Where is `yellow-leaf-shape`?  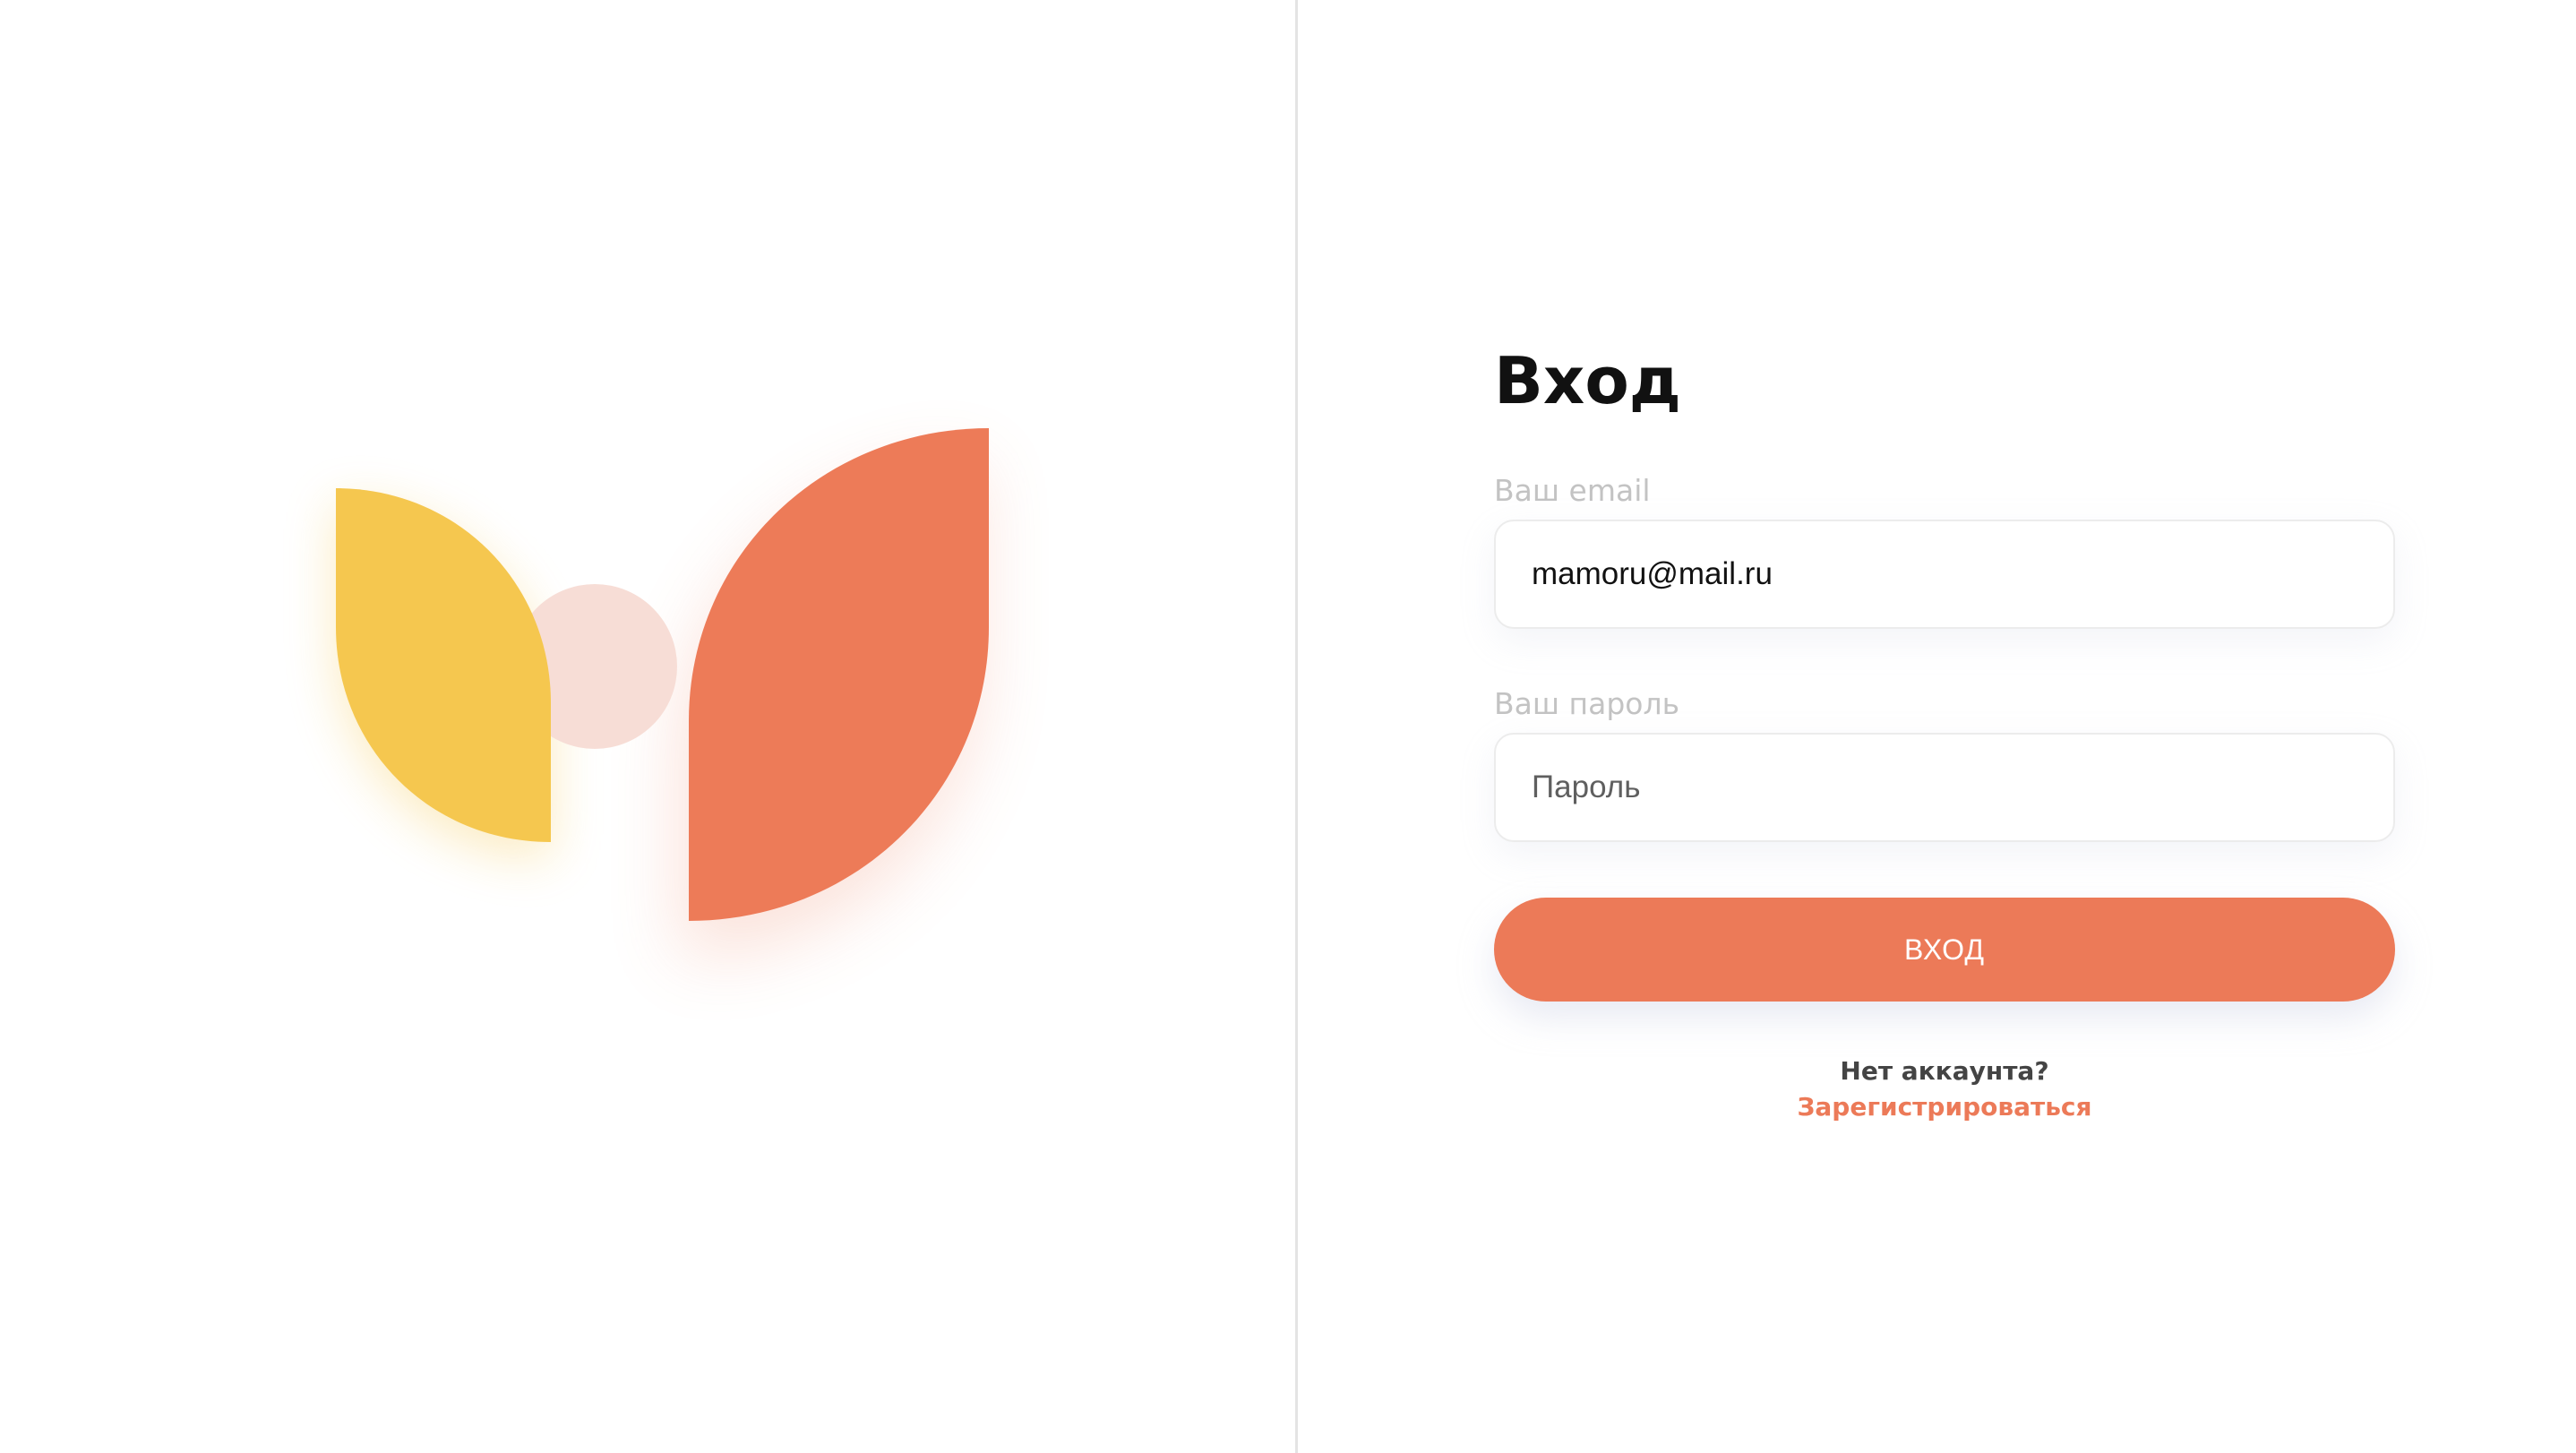
yellow-leaf-shape is located at coordinates (443, 665).